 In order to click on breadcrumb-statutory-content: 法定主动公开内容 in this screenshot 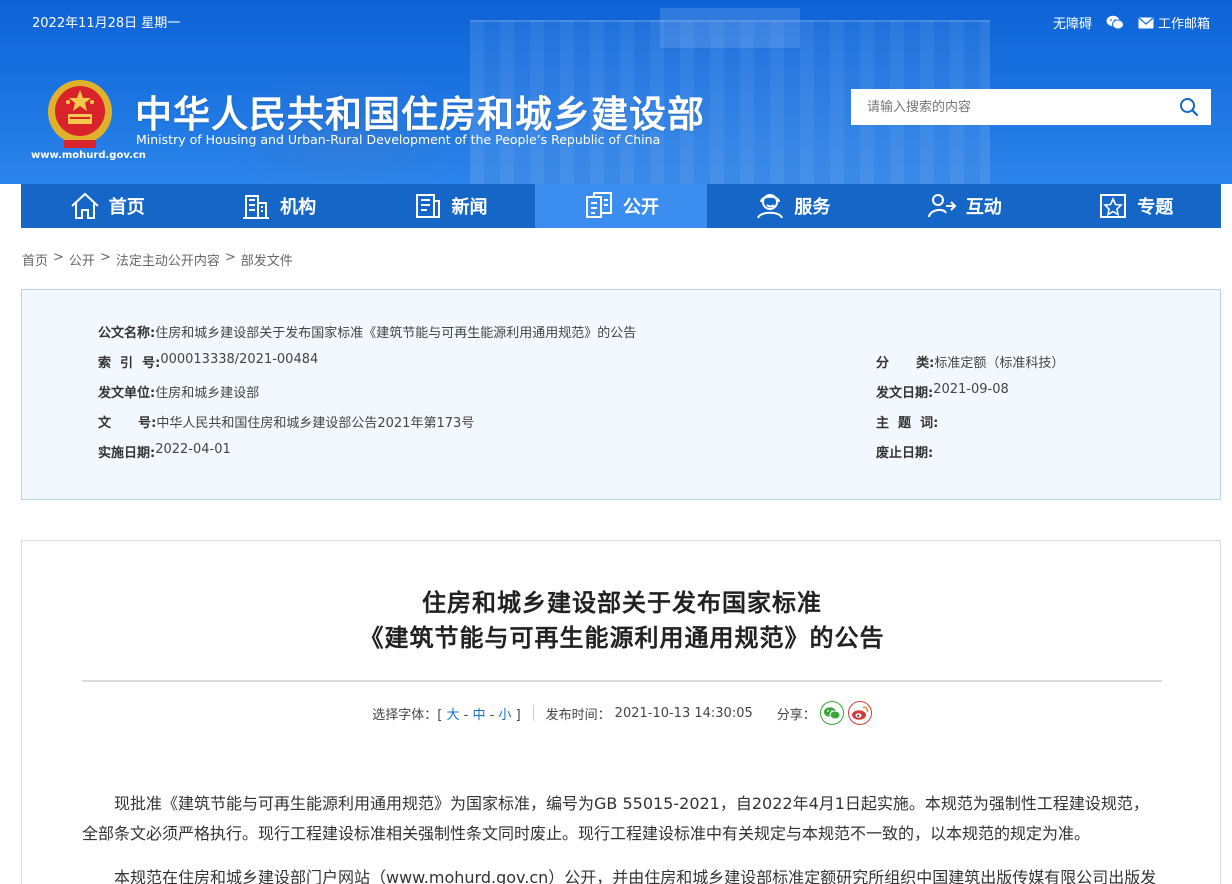, I will do `click(168, 259)`.